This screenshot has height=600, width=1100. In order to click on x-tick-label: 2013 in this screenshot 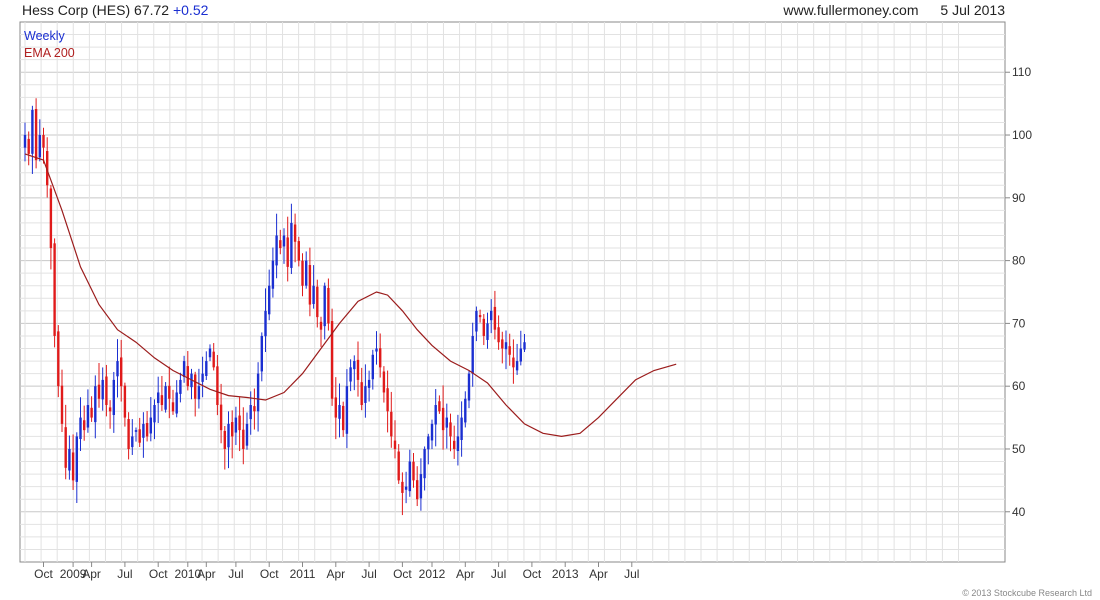, I will do `click(565, 574)`.